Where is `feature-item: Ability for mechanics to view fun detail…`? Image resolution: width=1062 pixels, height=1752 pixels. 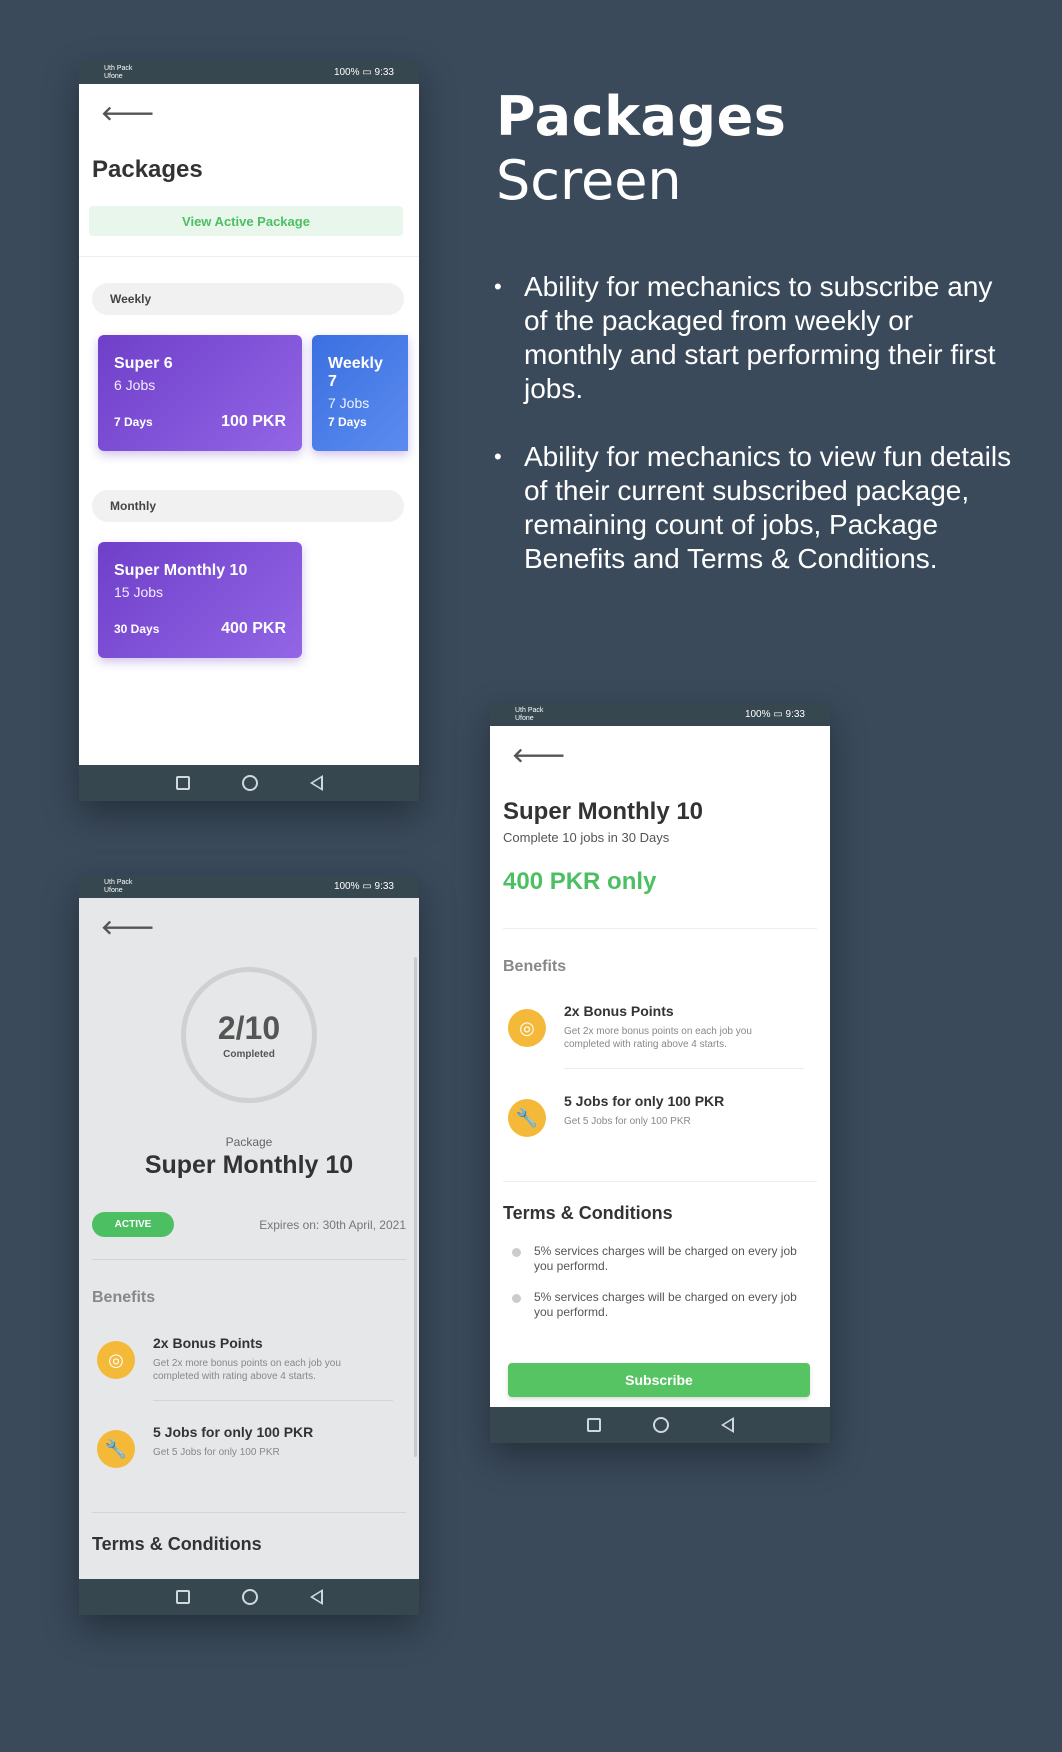
feature-item: Ability for mechanics to view fun detail… is located at coordinates (754, 508).